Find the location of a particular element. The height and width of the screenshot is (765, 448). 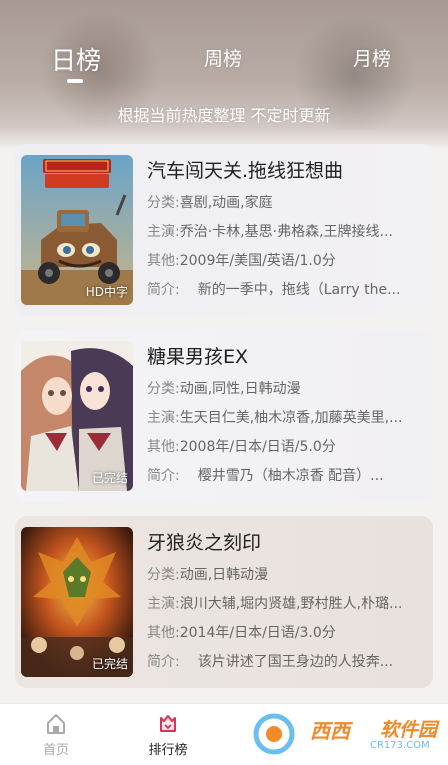

category-value: 动画,日韩动漫 is located at coordinates (224, 575).